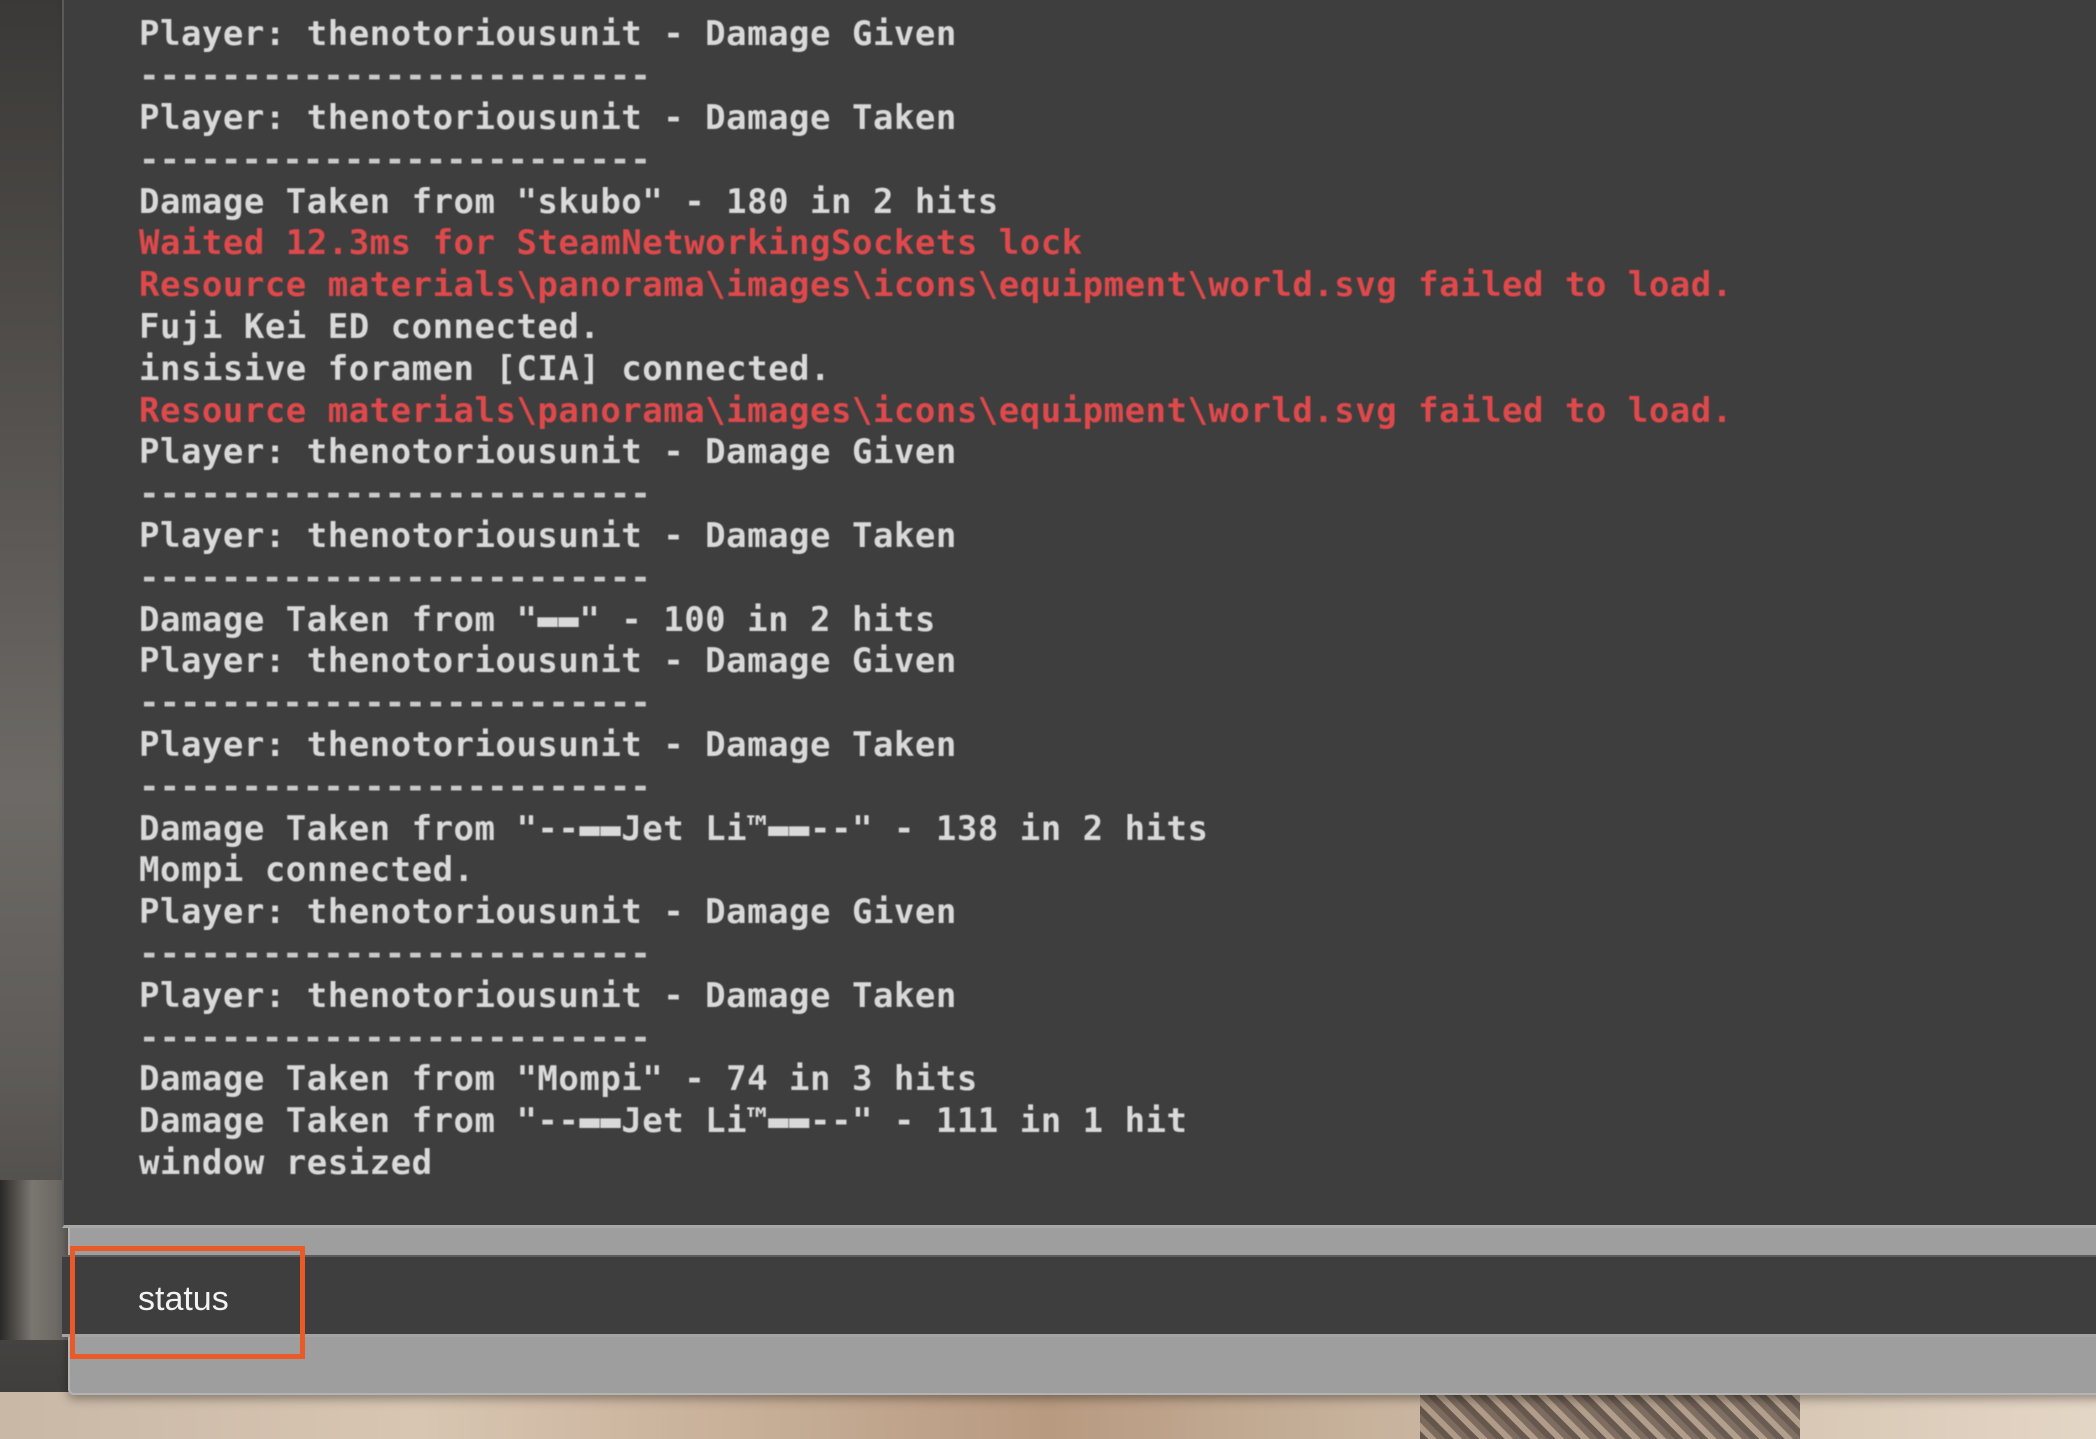 This screenshot has height=1439, width=2096. Describe the element at coordinates (183, 1299) in the screenshot. I see `console-command-text: status` at that location.